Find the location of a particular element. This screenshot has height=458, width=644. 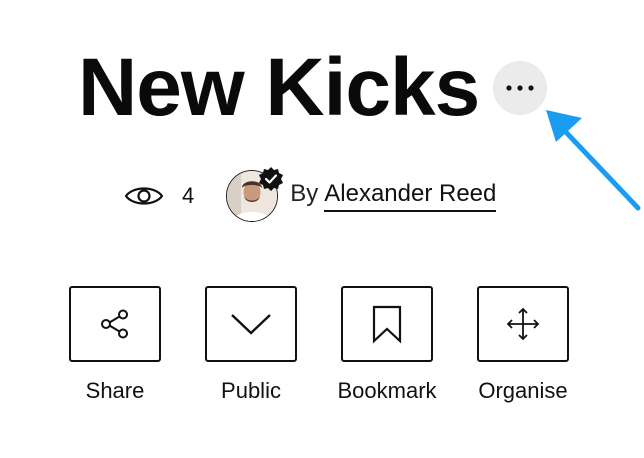

bookmark-button-box is located at coordinates (387, 324).